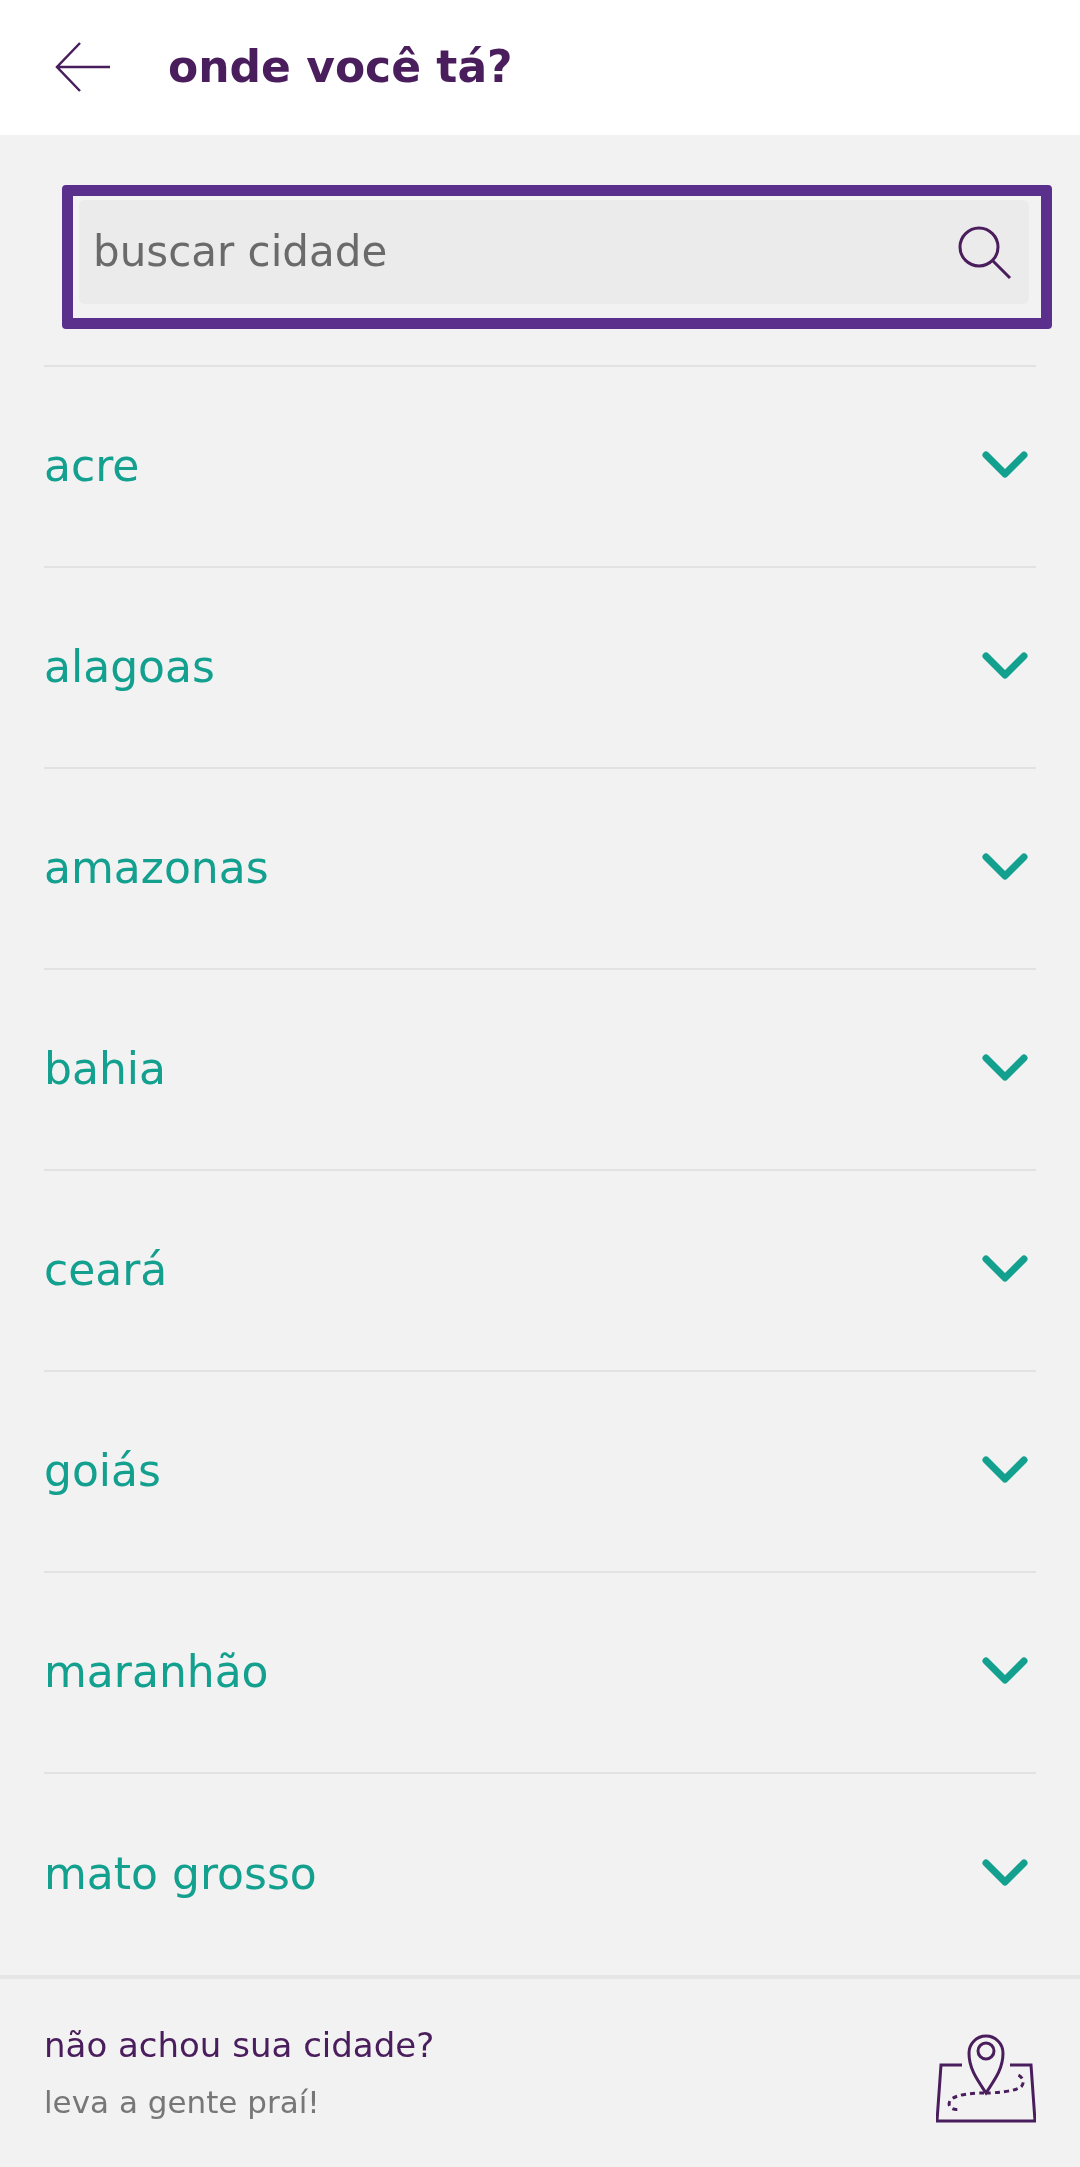 The image size is (1080, 2167). I want to click on state-item: ceará, so click(540, 1271).